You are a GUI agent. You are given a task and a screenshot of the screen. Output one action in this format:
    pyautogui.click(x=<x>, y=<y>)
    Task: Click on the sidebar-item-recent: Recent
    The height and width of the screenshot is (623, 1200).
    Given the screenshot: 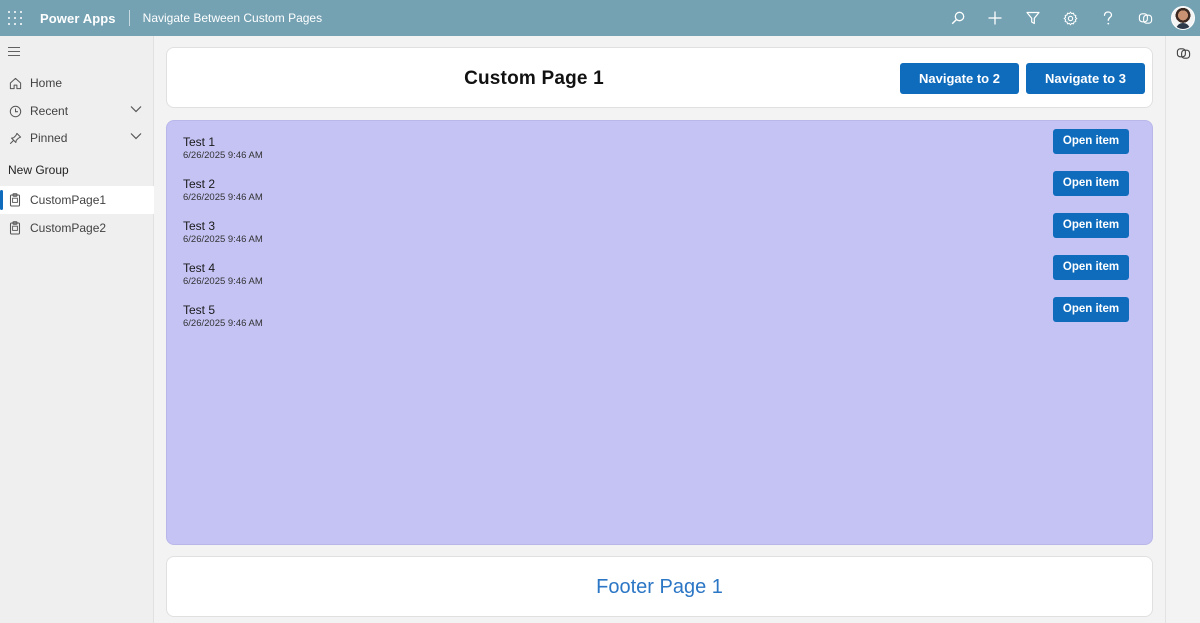 What is the action you would take?
    pyautogui.click(x=77, y=111)
    